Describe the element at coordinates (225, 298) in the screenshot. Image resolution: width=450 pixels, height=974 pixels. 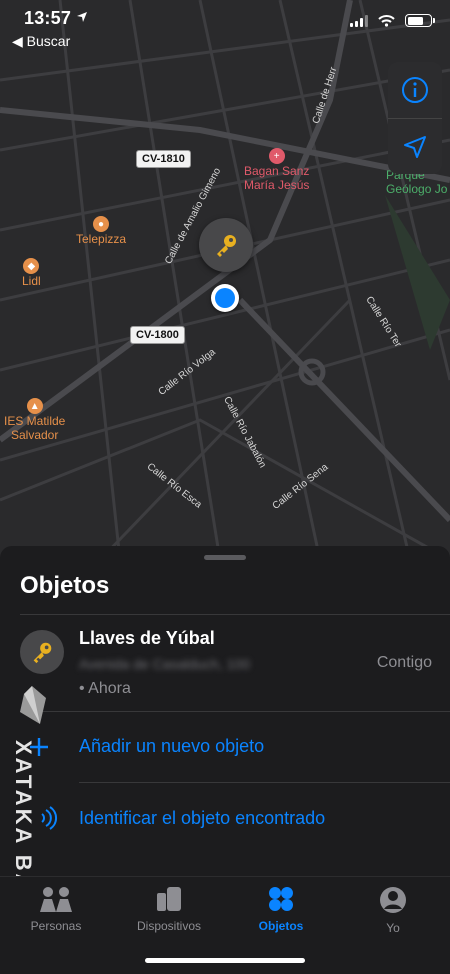
I see `current-location-dot` at that location.